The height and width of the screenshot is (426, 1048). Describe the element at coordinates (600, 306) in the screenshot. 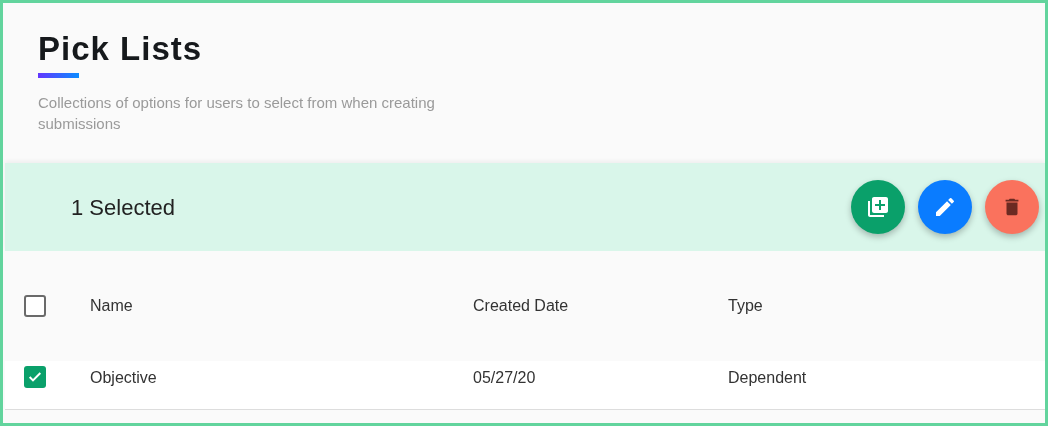

I see `column-header: Created Date` at that location.